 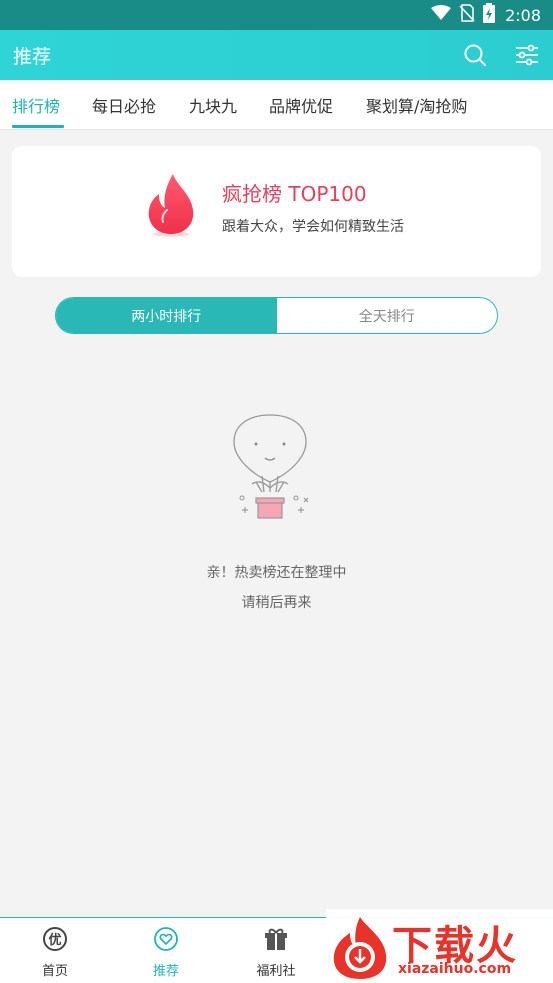 I want to click on watermark-flame-icon, so click(x=360, y=948).